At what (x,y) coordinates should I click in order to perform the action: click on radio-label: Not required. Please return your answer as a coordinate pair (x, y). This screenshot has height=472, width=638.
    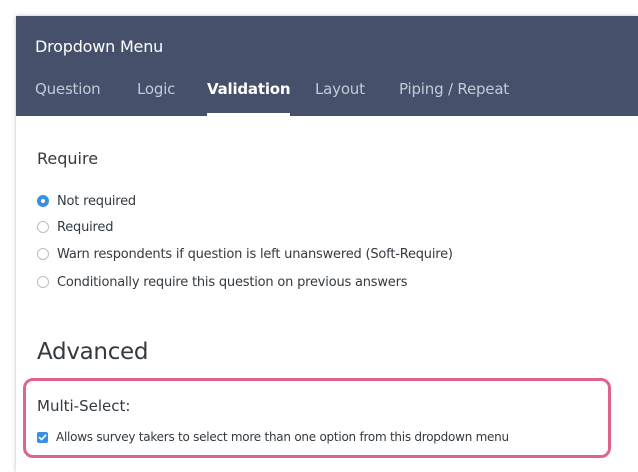
    Looking at the image, I should click on (96, 201).